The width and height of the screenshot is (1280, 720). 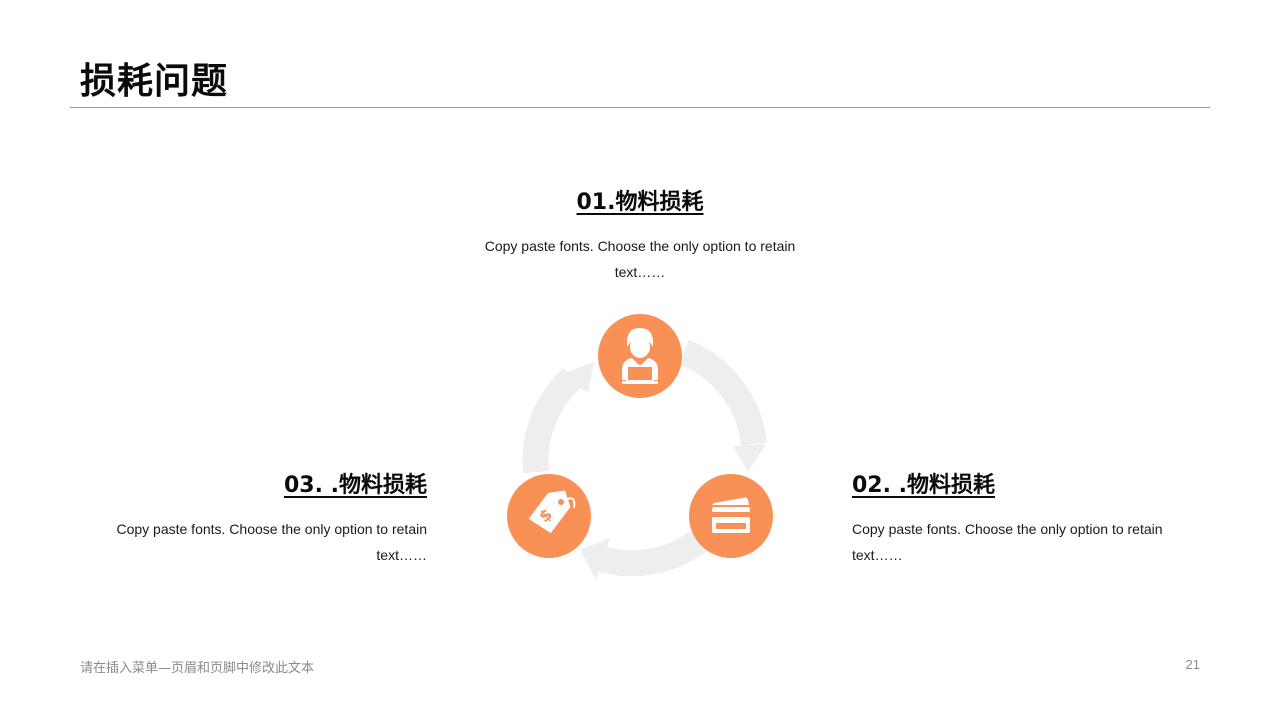 I want to click on cycle-arrow-right-head, so click(x=749, y=458).